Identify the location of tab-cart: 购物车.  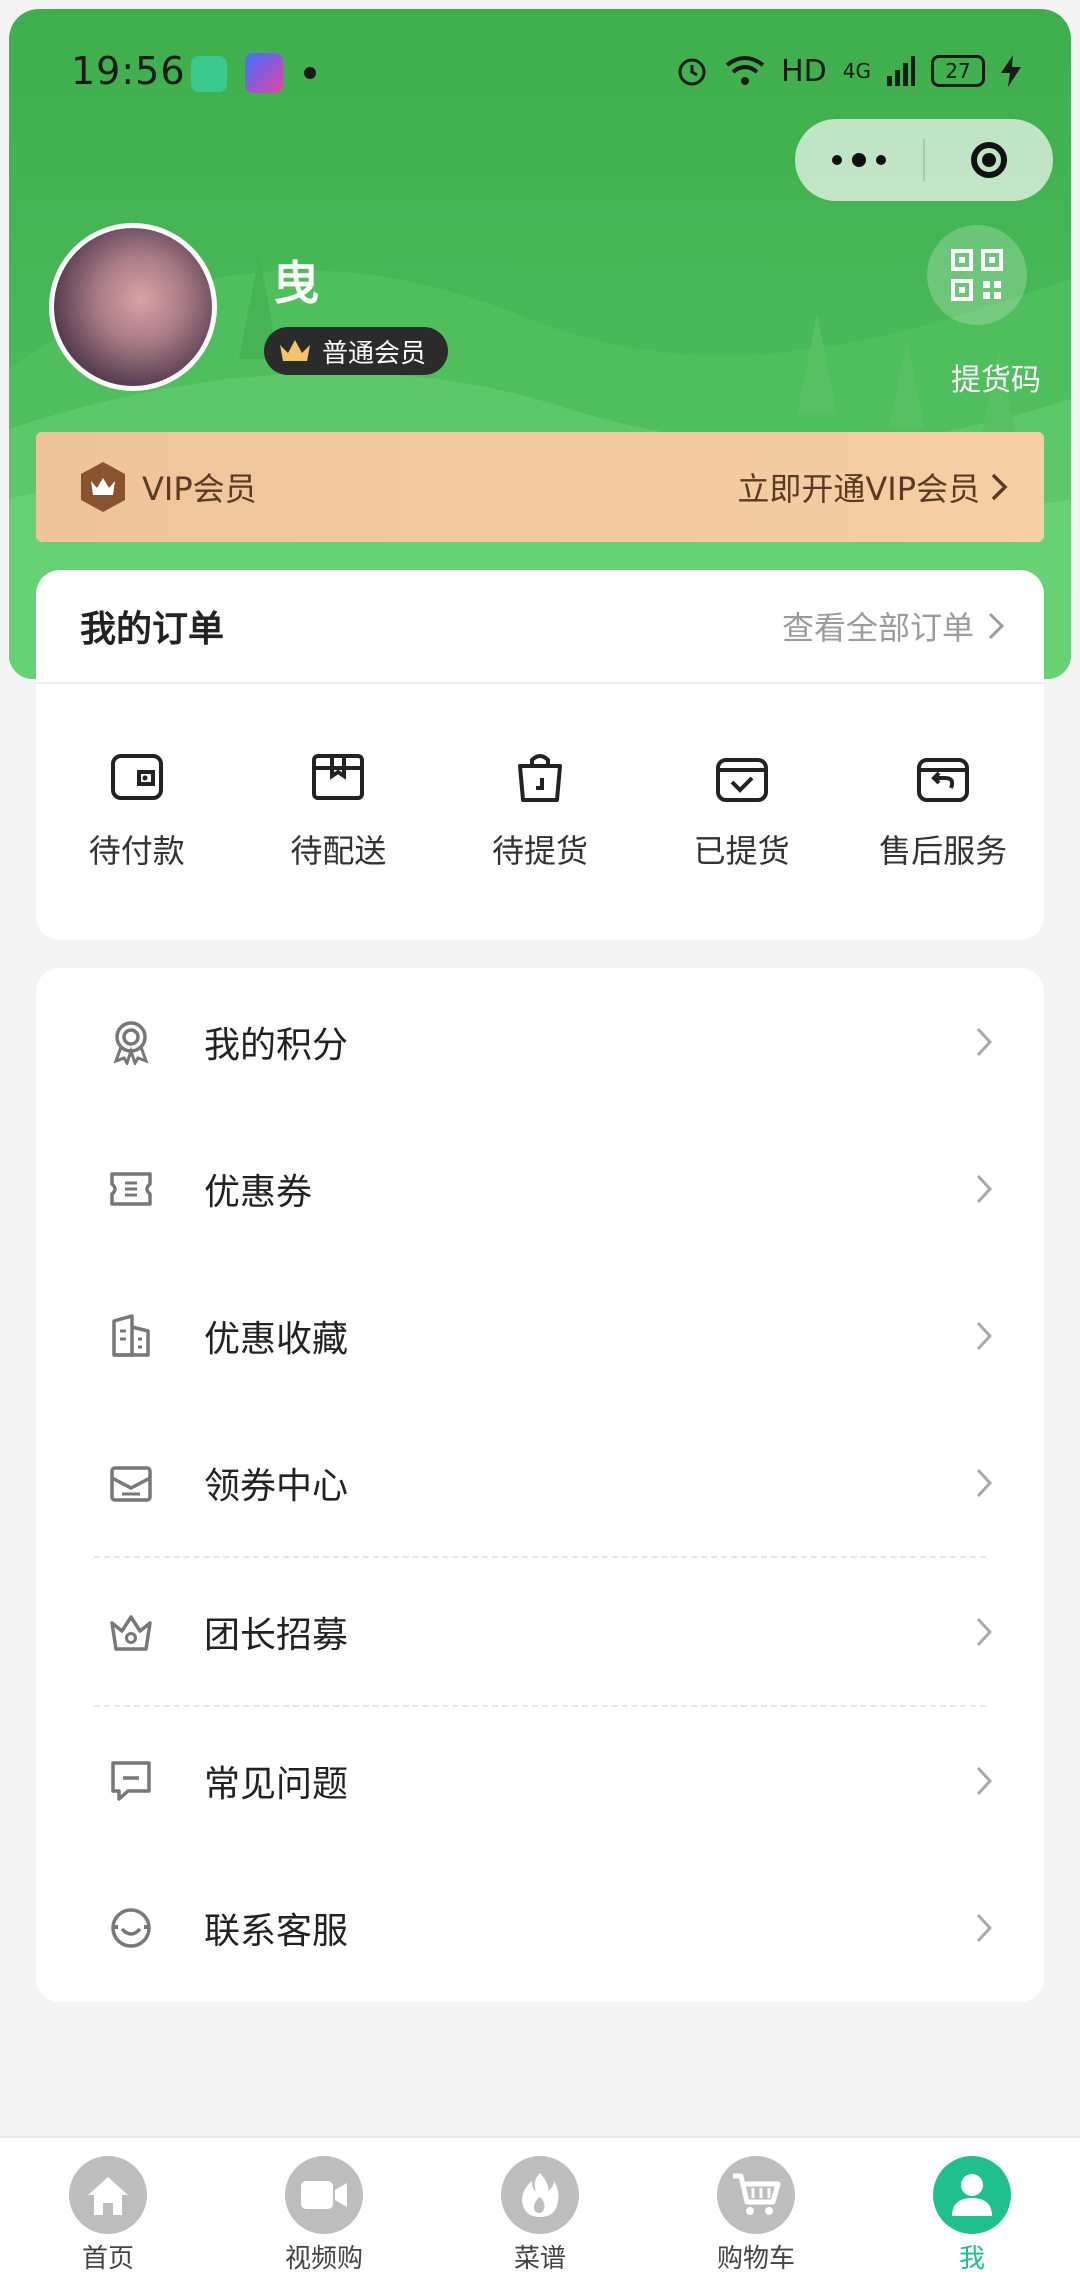
(756, 2210).